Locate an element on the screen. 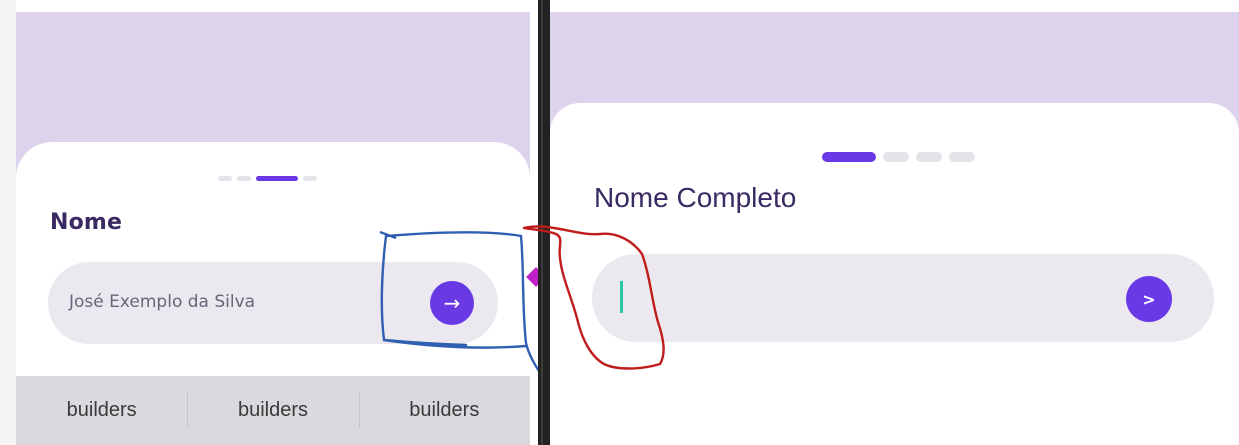 Image resolution: width=1239 pixels, height=445 pixels. name-input-value: José Exemplo da Silva is located at coordinates (162, 302).